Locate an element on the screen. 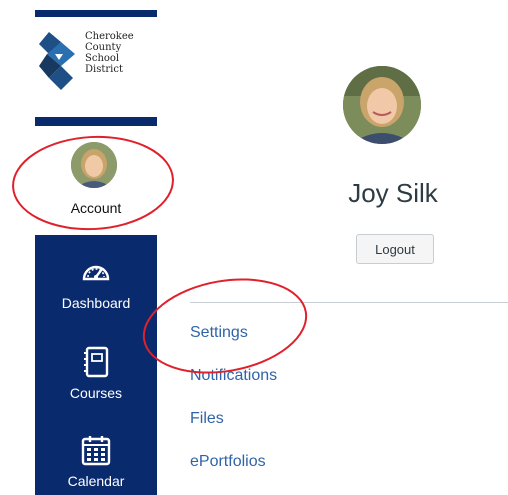 The image size is (508, 495). notifications-link: Notifications is located at coordinates (233, 376).